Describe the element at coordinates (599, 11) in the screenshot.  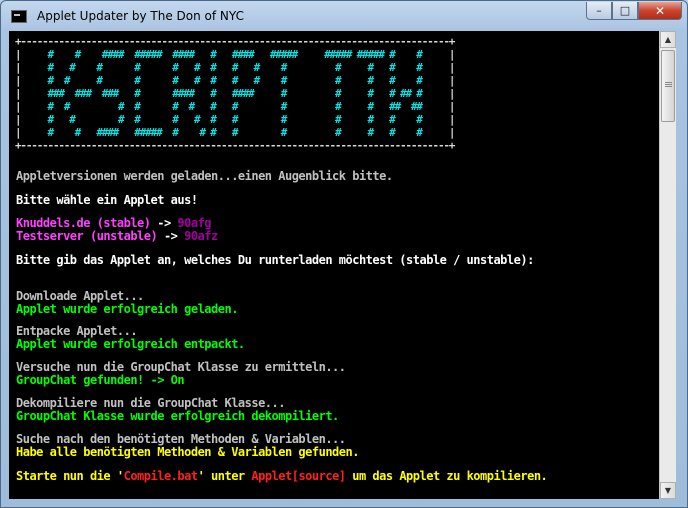
I see `minimize-button: –` at that location.